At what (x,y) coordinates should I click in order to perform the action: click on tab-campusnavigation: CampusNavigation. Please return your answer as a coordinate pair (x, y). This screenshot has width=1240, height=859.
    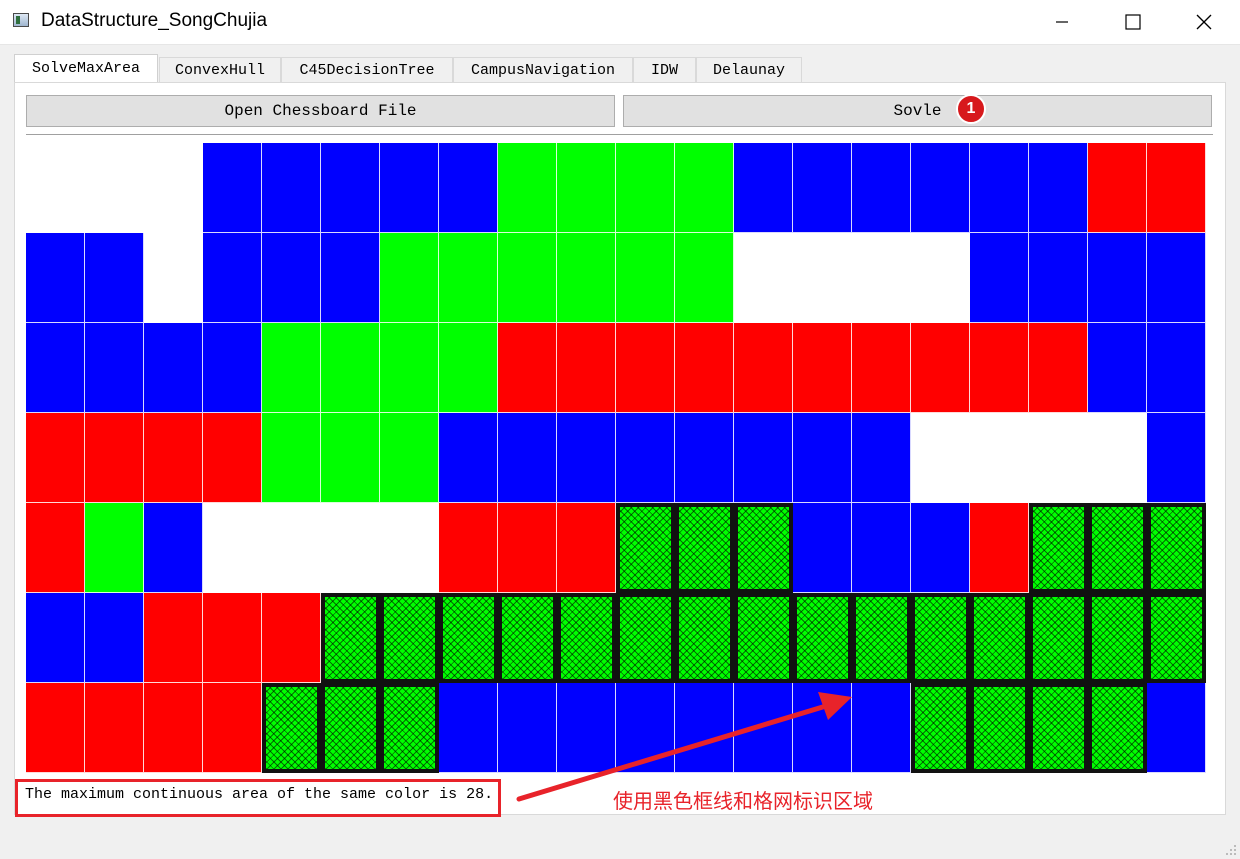
    Looking at the image, I should click on (543, 69).